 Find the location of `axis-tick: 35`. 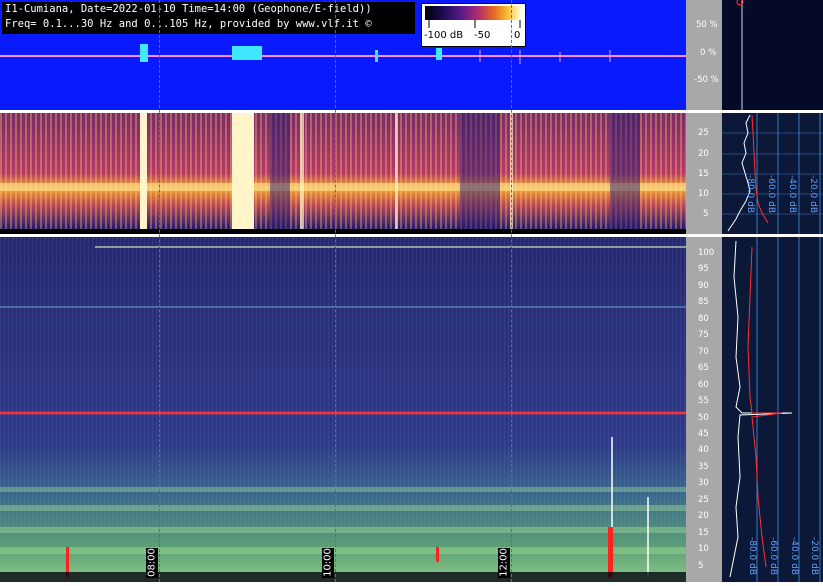

axis-tick: 35 is located at coordinates (703, 466).